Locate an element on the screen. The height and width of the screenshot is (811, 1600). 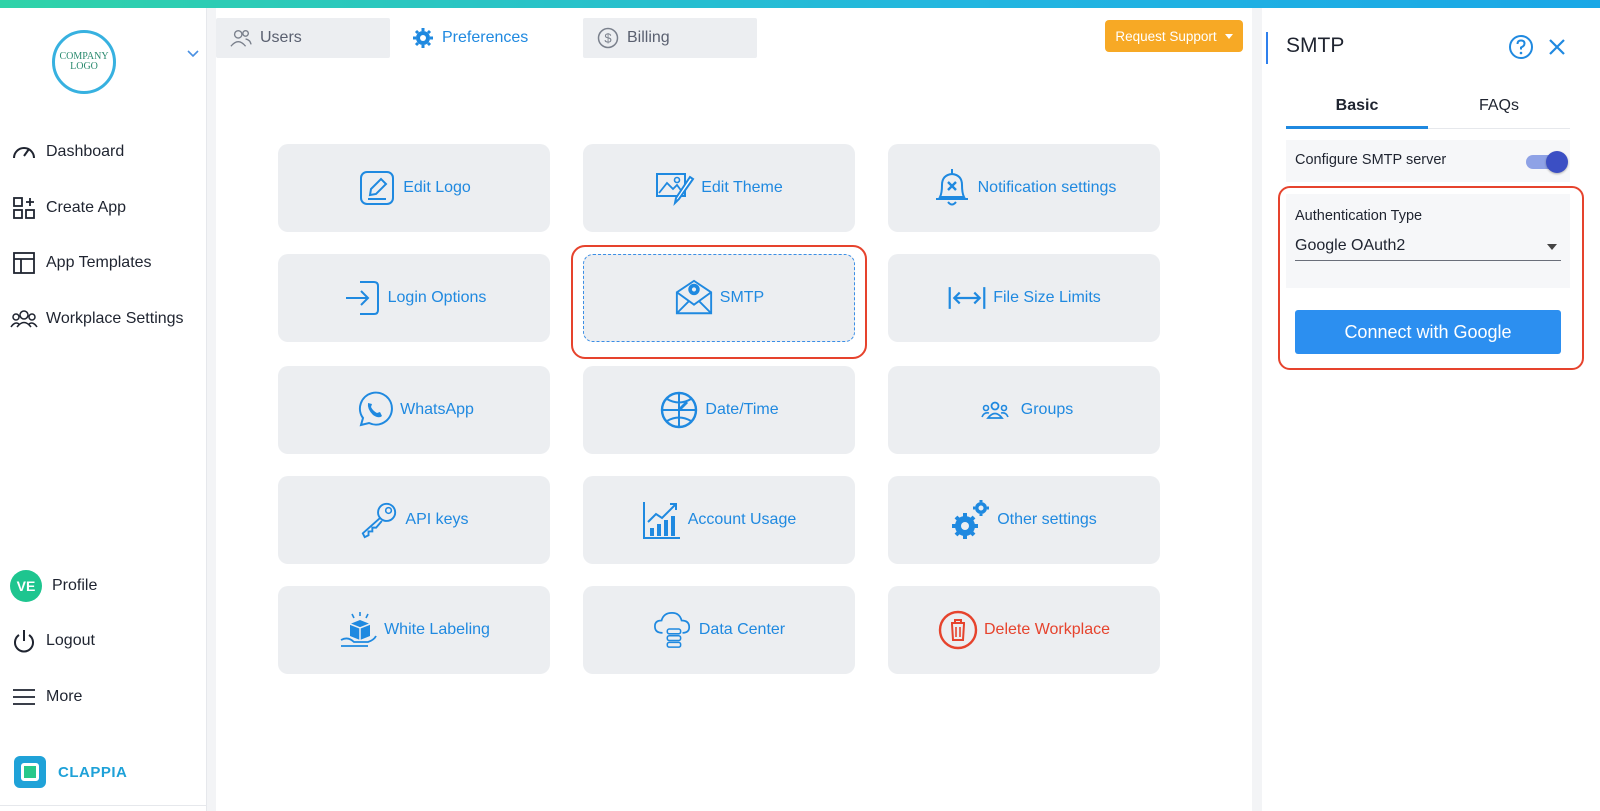
panel-tabs: Basic FAQs is located at coordinates (1428, 107).